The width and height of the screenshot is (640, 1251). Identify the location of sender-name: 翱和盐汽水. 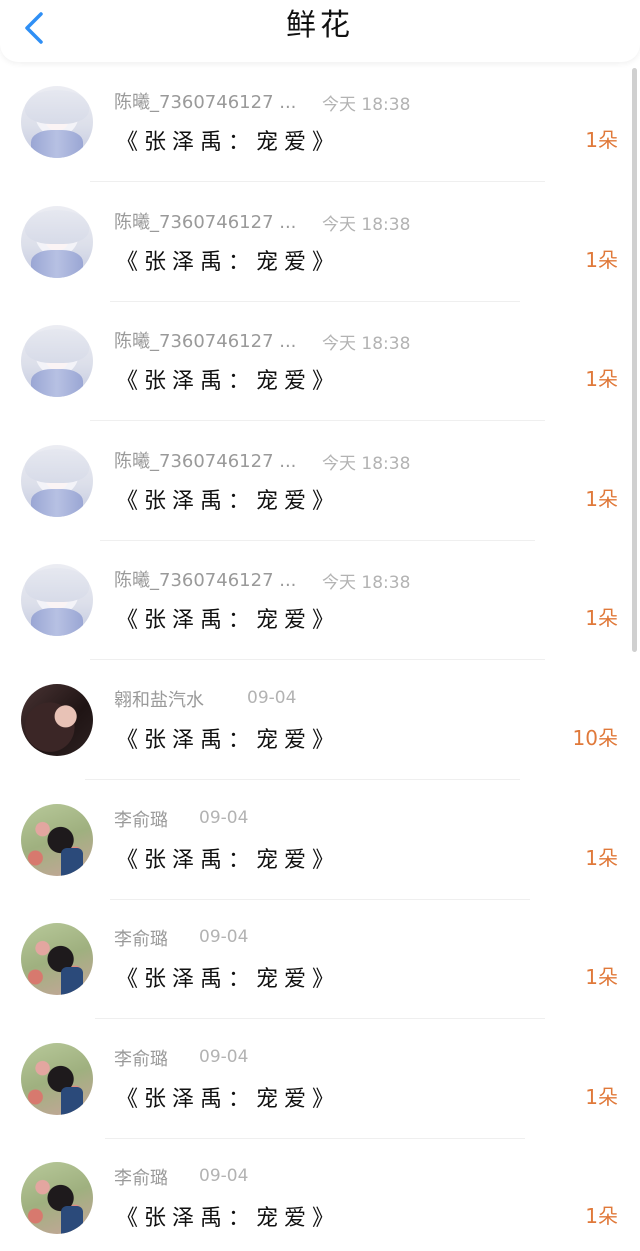
(159, 700).